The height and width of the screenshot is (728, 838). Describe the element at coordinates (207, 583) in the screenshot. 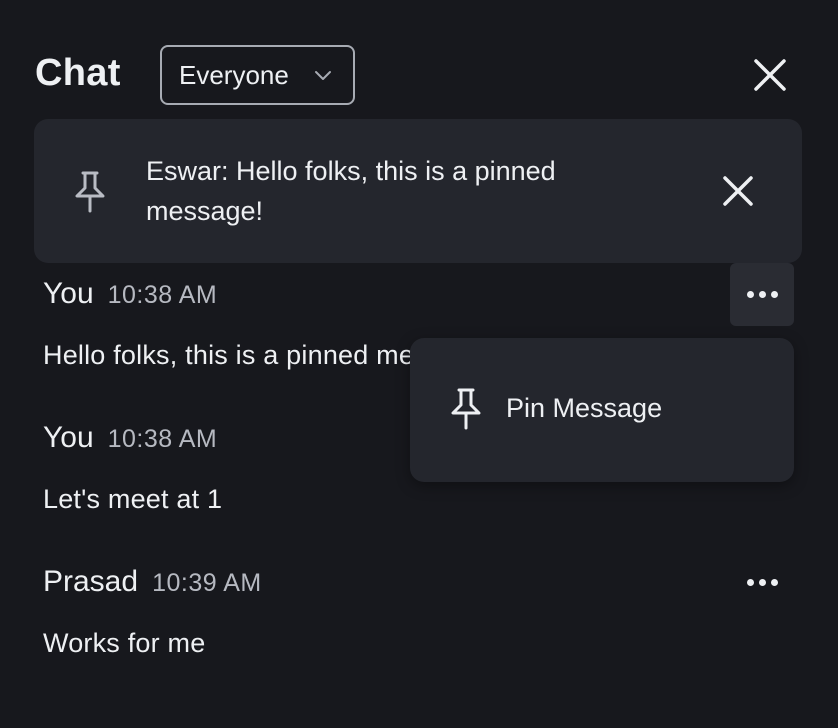

I see `message-time: 10:39 AM` at that location.